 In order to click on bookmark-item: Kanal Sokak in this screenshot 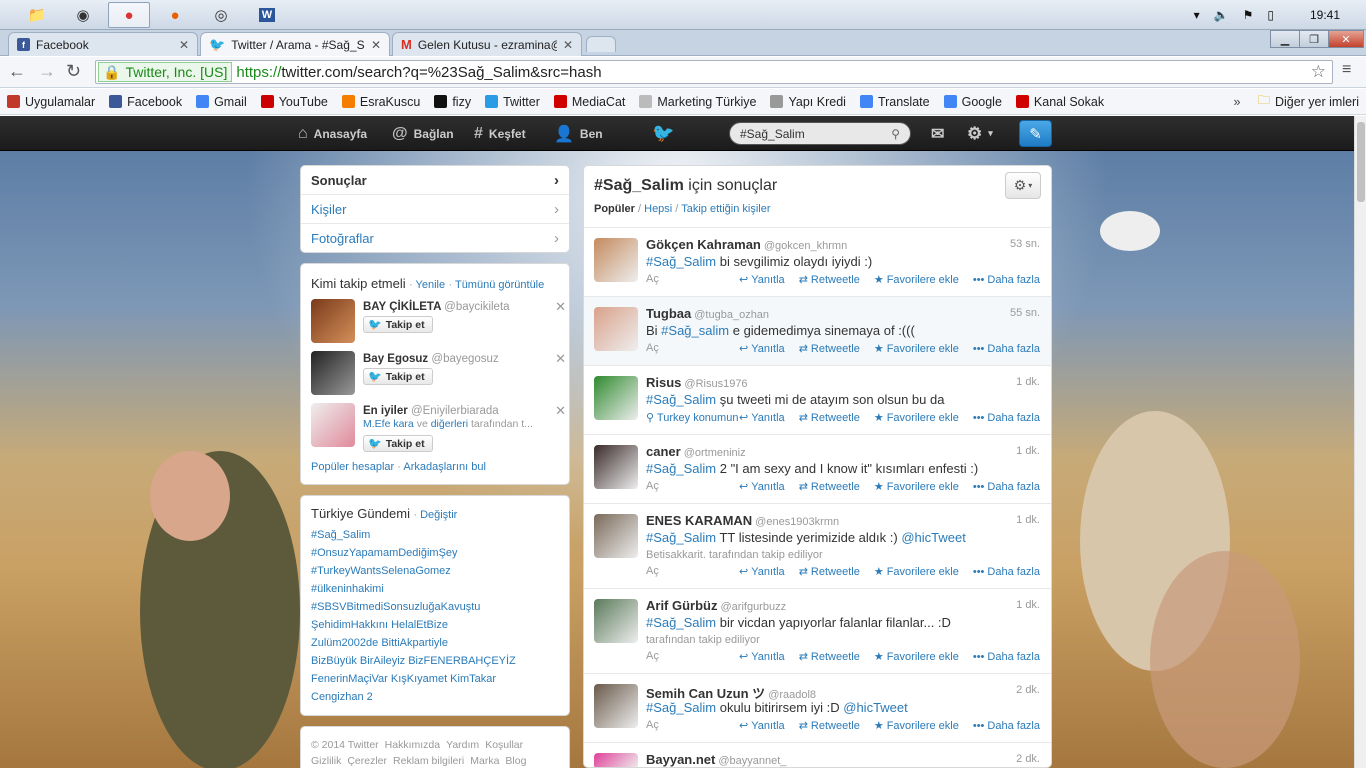, I will do `click(1060, 102)`.